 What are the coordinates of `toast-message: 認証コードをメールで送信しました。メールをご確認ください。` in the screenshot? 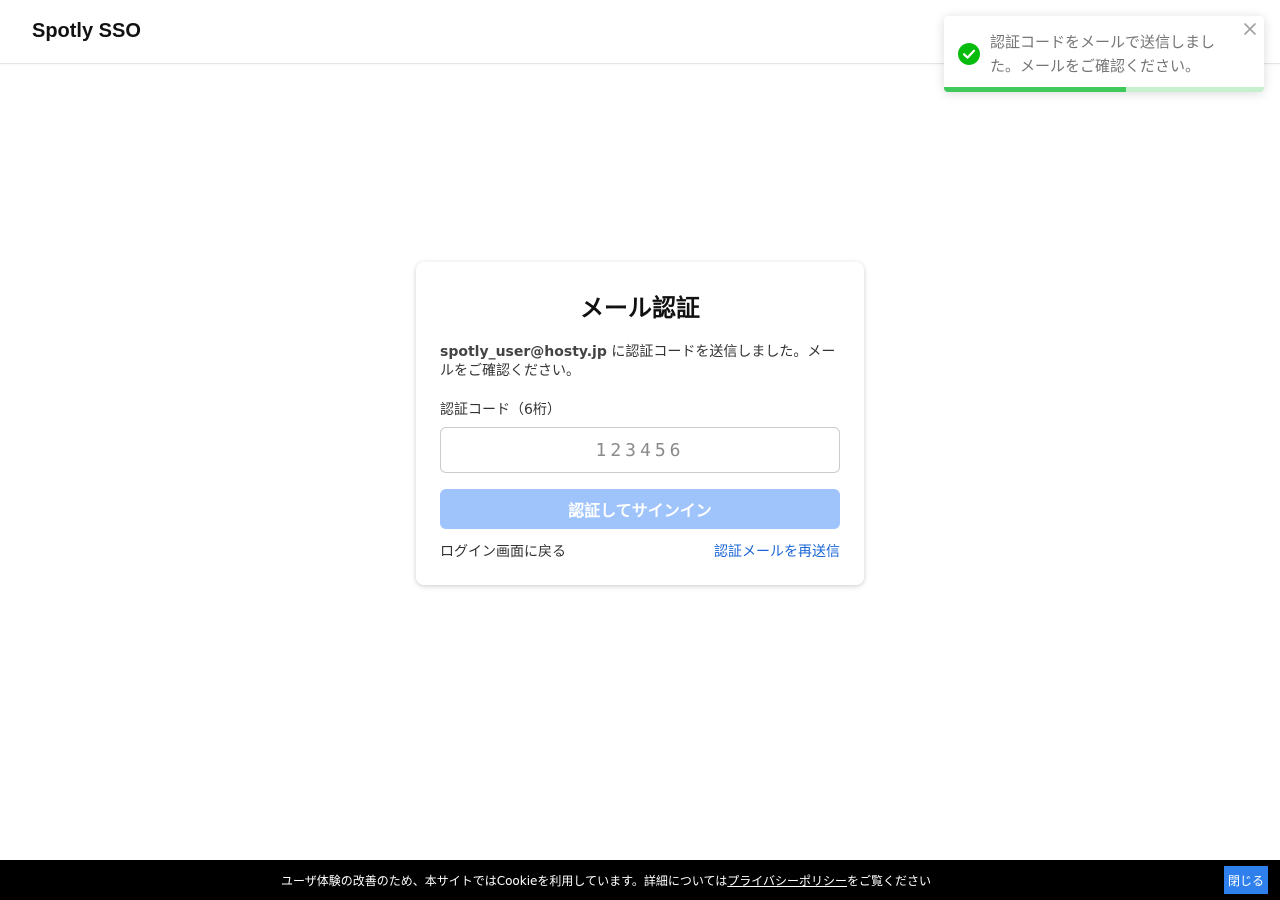 It's located at (1103, 54).